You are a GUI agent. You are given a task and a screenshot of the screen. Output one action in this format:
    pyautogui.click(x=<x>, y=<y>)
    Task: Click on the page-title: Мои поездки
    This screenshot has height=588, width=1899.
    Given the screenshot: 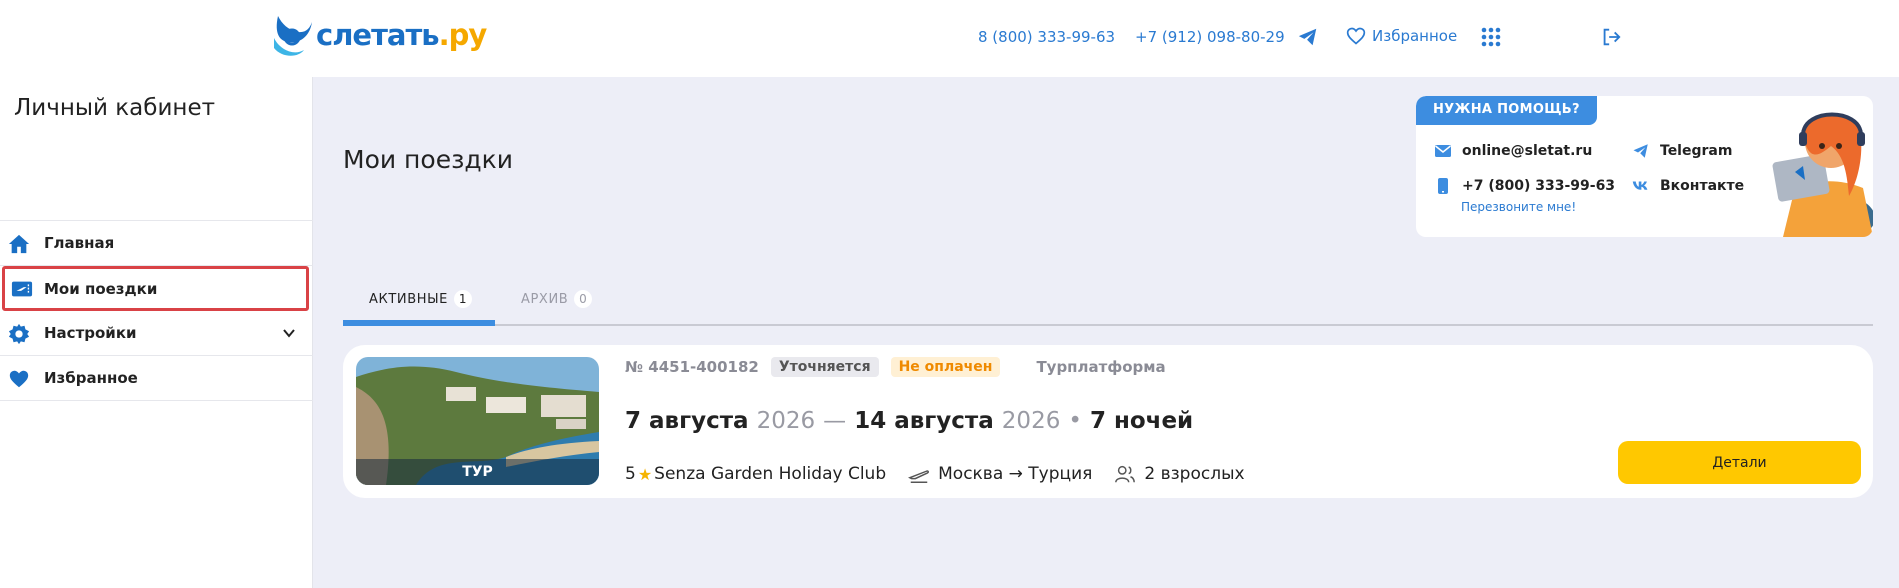 What is the action you would take?
    pyautogui.click(x=428, y=159)
    